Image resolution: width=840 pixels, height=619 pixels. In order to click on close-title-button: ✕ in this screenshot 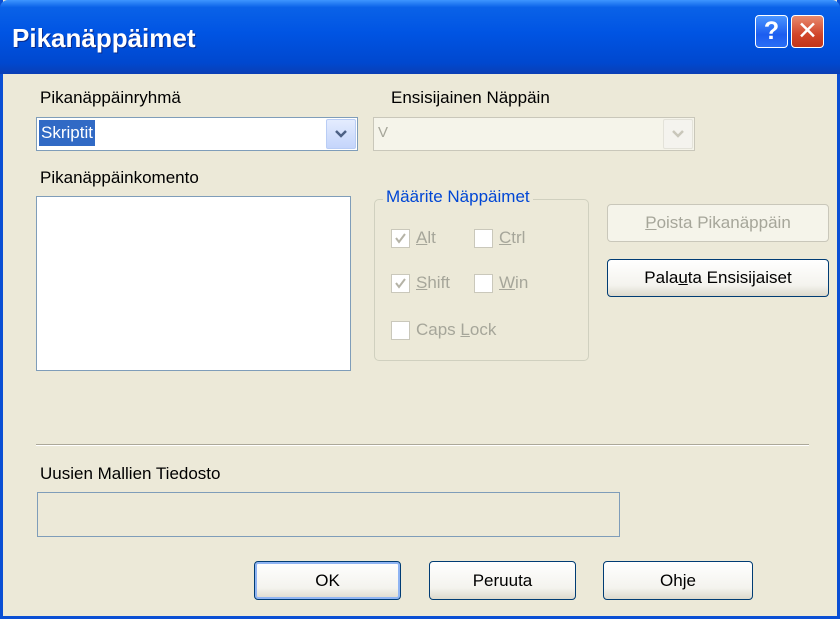, I will do `click(807, 31)`.